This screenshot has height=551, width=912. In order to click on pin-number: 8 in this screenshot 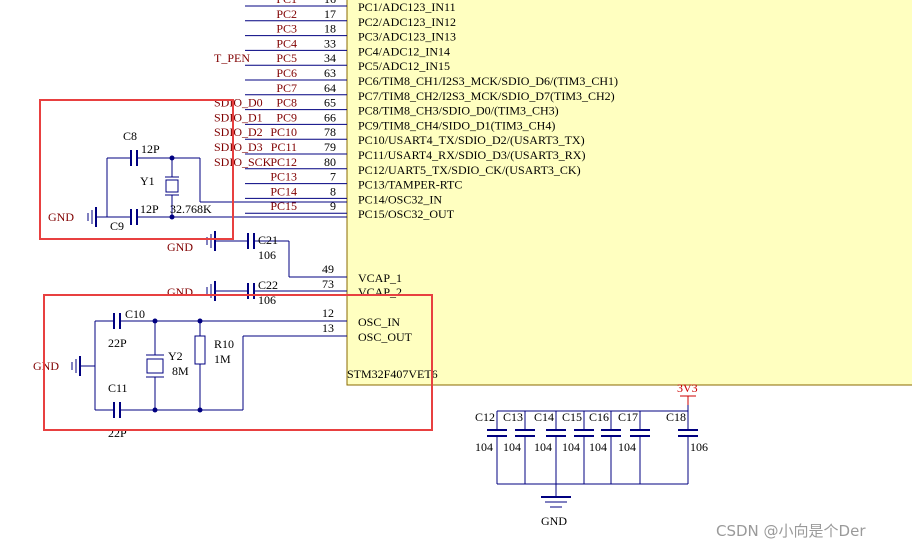, I will do `click(333, 191)`.